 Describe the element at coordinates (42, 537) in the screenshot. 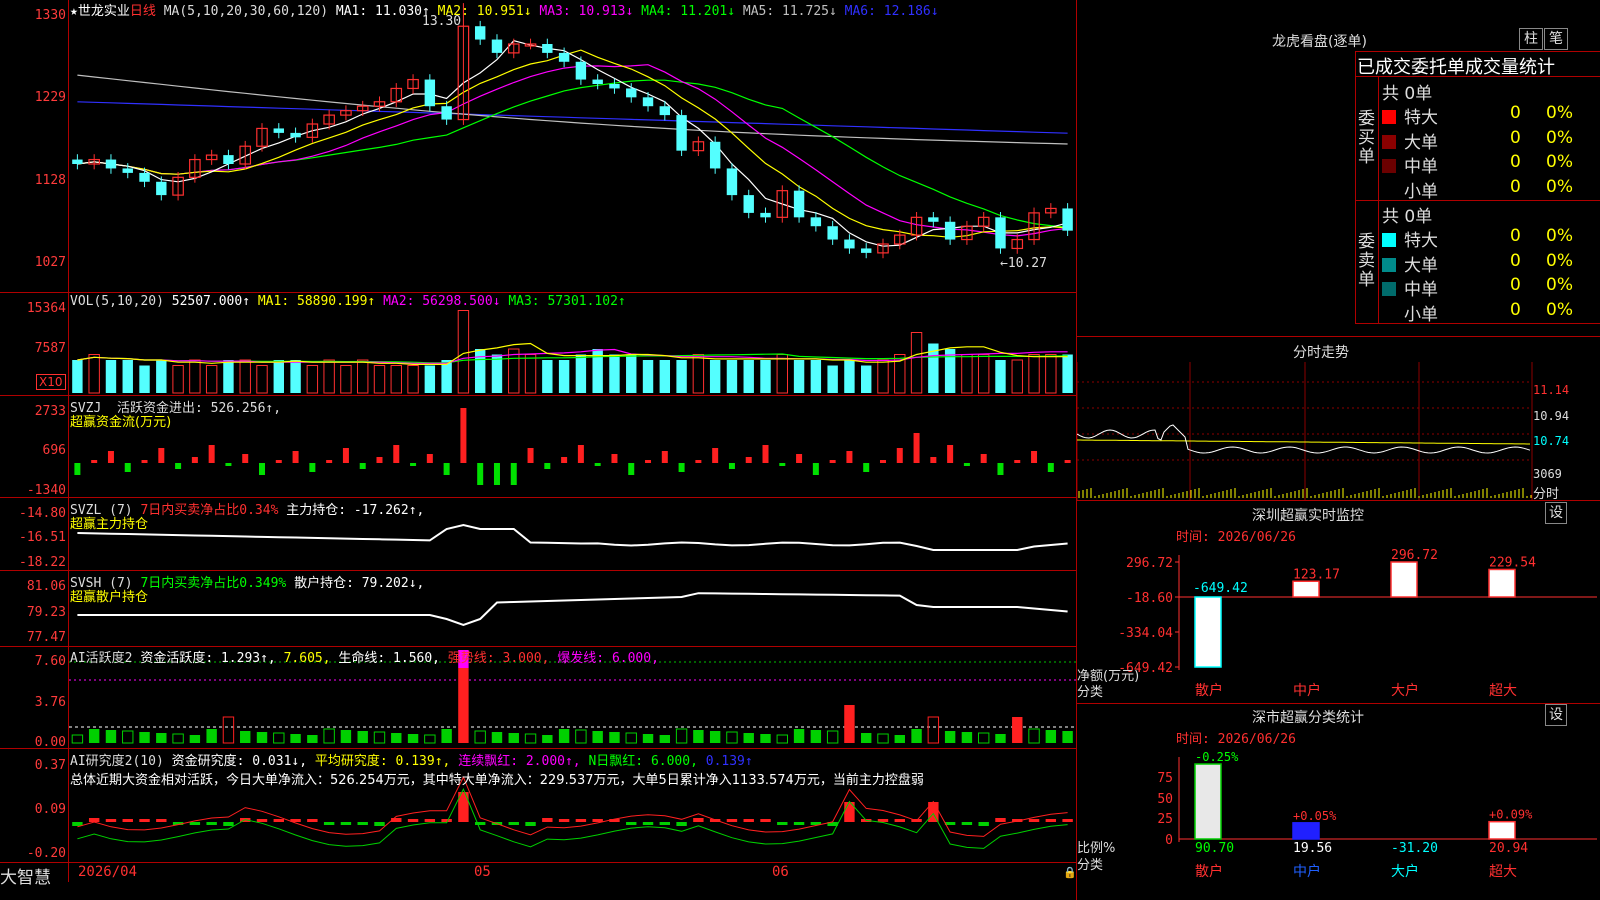

I see `svzl-y-tick: -16.51` at that location.